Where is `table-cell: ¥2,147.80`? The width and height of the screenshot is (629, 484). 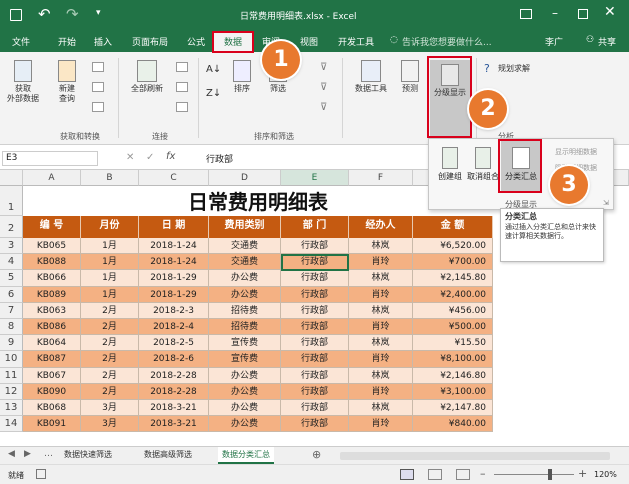
table-cell: ¥2,147.80 is located at coordinates (453, 408).